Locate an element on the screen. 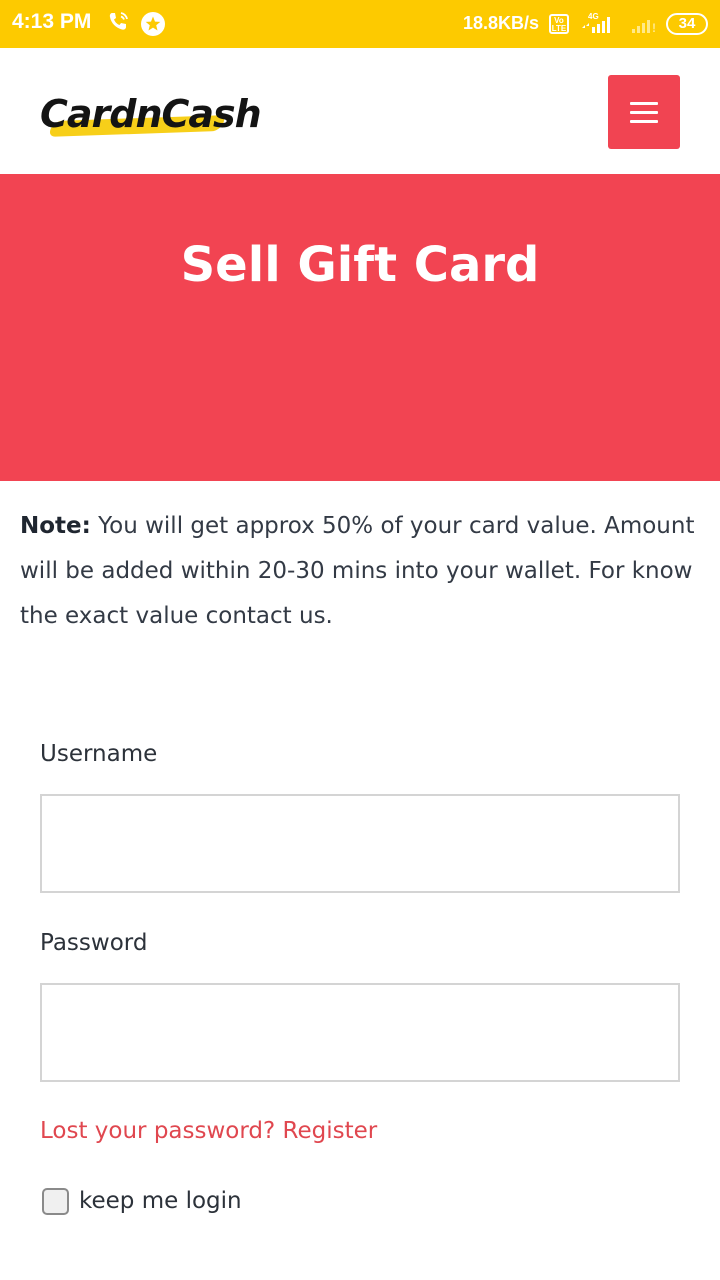  volte-icon: Vo LTE is located at coordinates (559, 24).